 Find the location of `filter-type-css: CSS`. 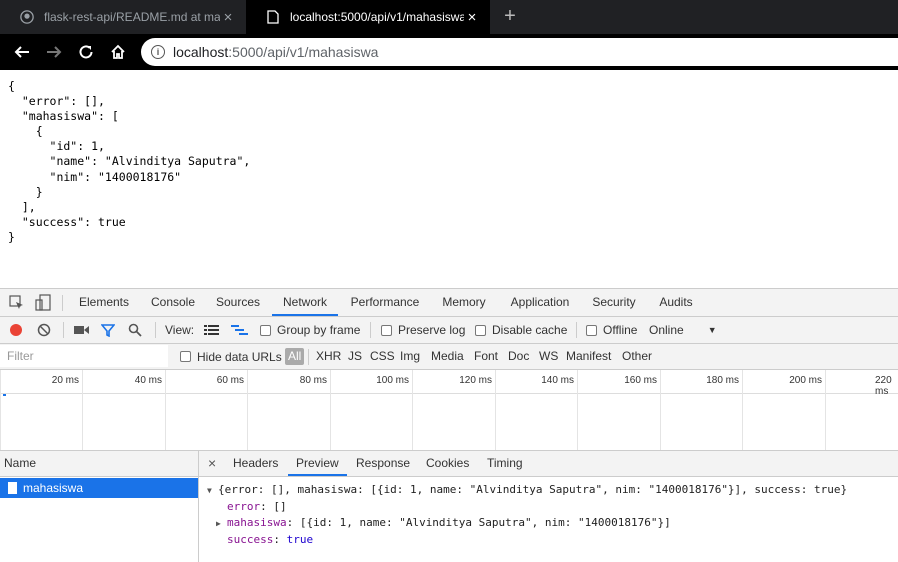

filter-type-css: CSS is located at coordinates (382, 356).